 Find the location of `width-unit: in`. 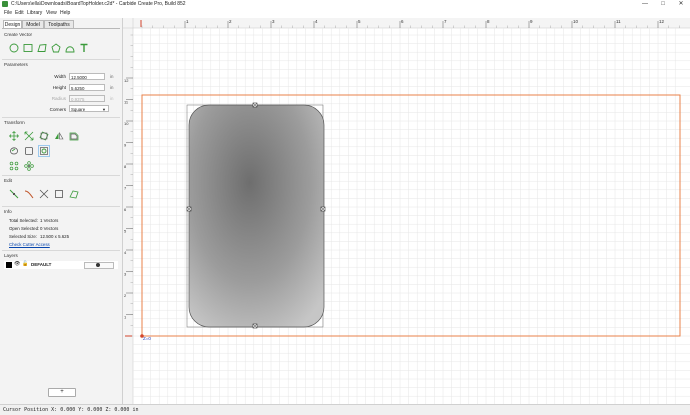

width-unit: in is located at coordinates (112, 76).